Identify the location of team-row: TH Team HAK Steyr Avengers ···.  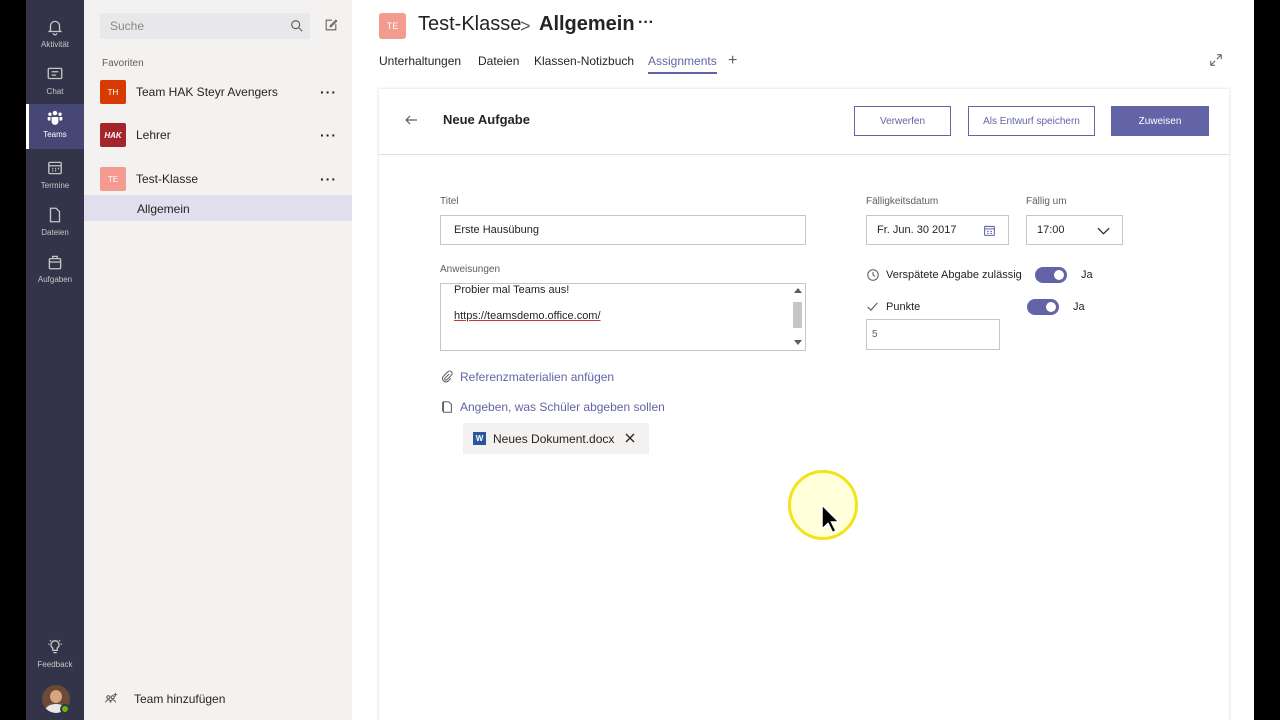
(218, 92).